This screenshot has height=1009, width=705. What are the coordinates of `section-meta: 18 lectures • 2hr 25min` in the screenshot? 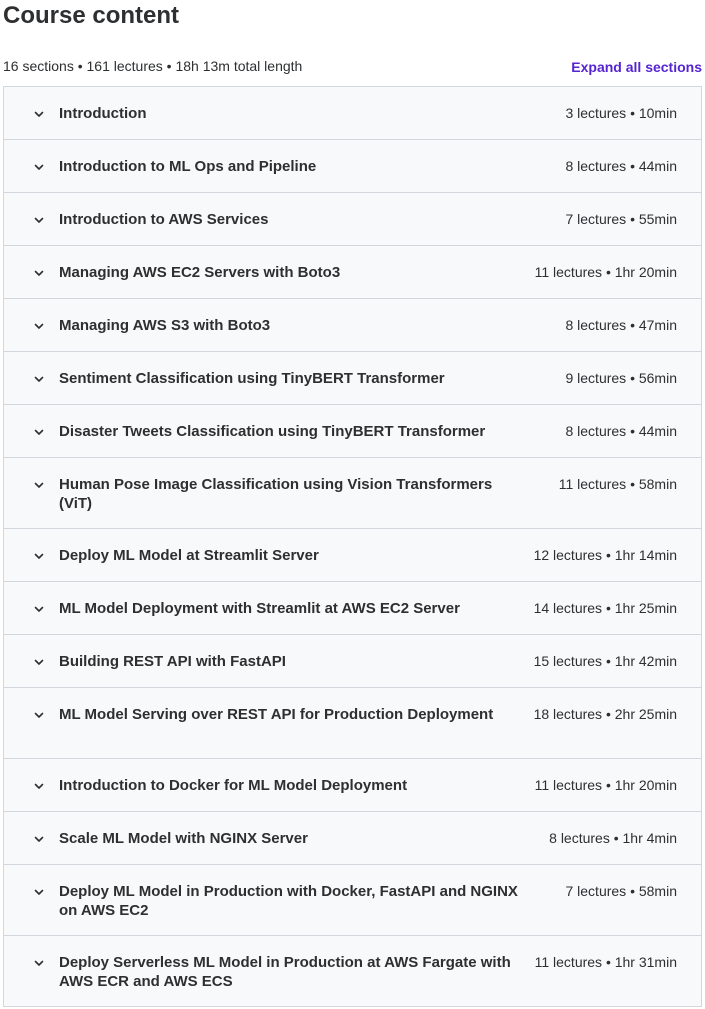 It's located at (605, 714).